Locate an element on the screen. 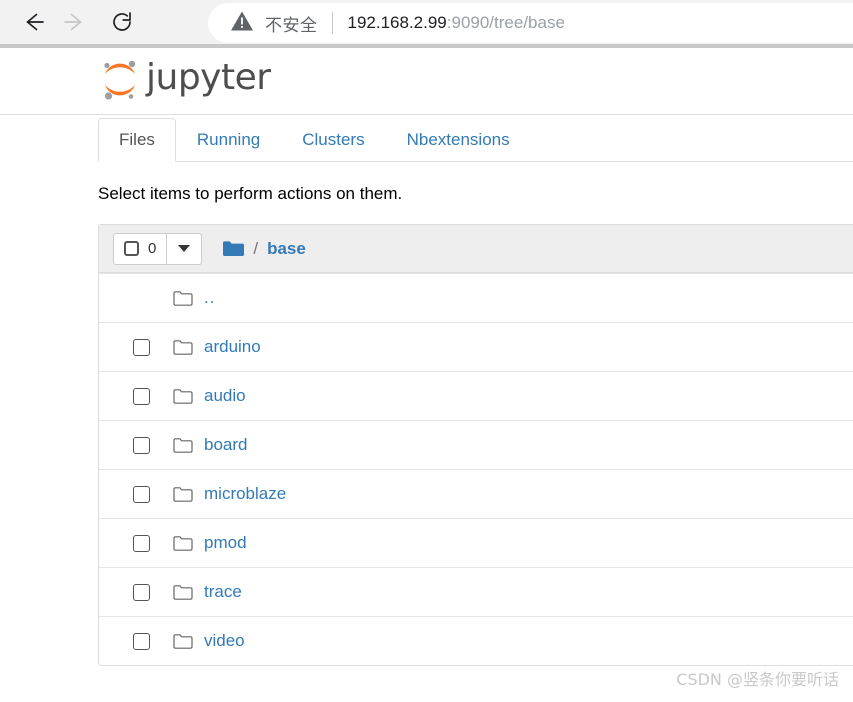  reload-icon is located at coordinates (122, 22).